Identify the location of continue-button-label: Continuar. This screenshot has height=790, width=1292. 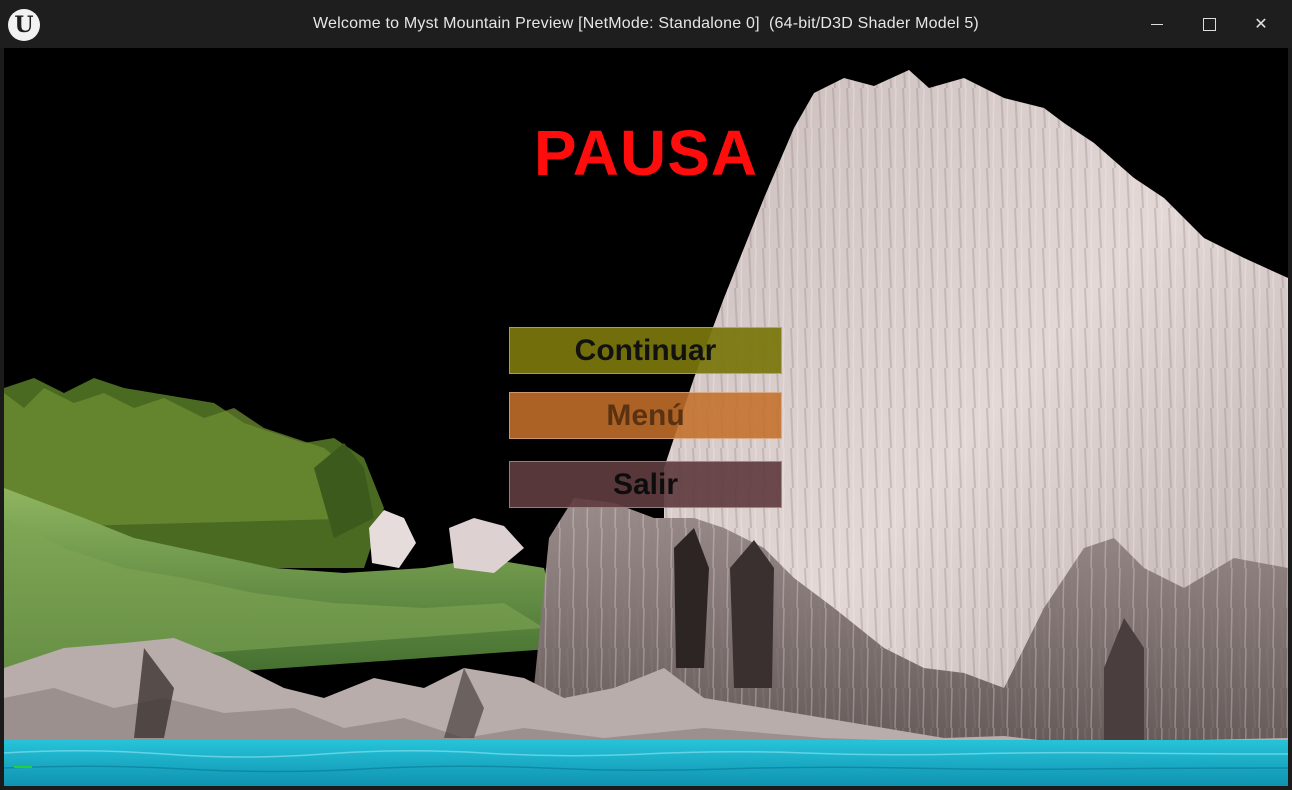
(645, 350).